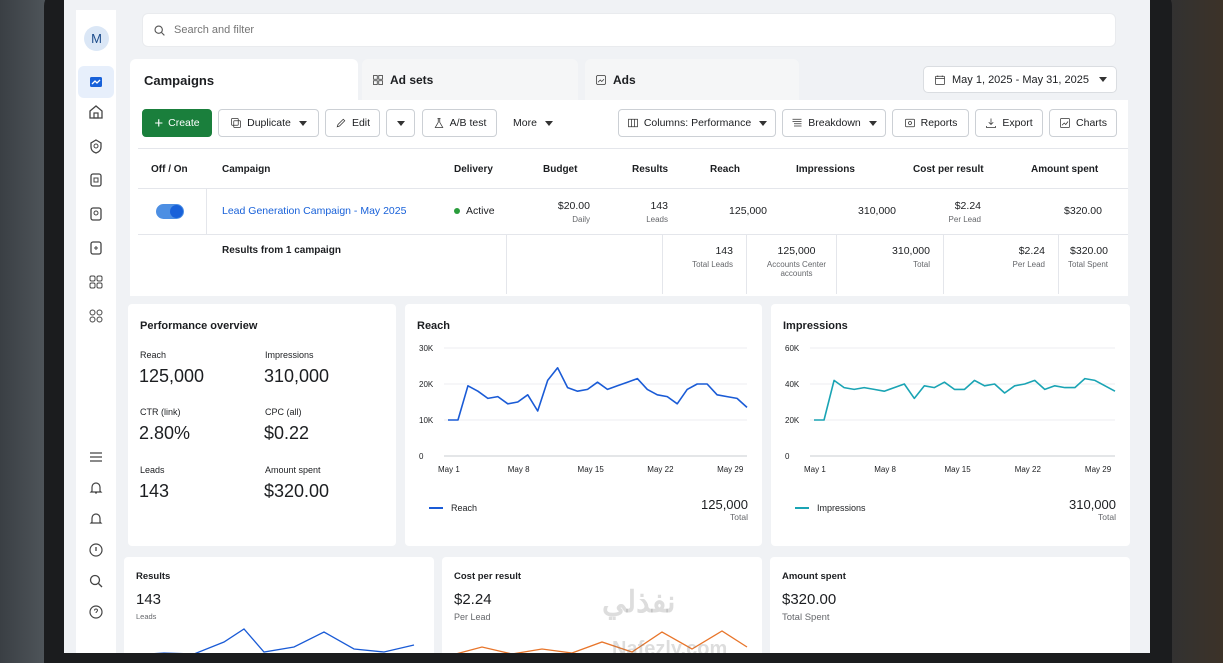 The width and height of the screenshot is (1223, 663). Describe the element at coordinates (96, 146) in the screenshot. I see `shield-icon` at that location.